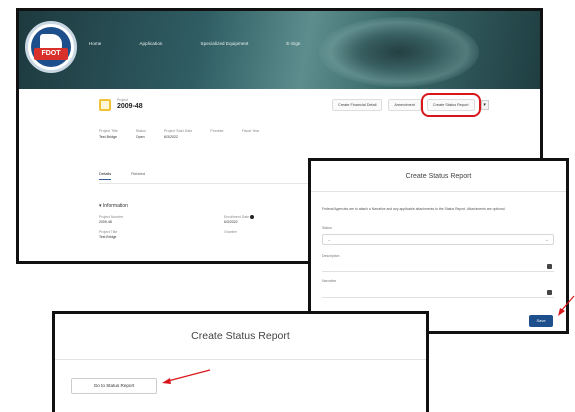 This screenshot has width=575, height=412. What do you see at coordinates (51, 54) in the screenshot?
I see `logo-text: FDOT` at bounding box center [51, 54].